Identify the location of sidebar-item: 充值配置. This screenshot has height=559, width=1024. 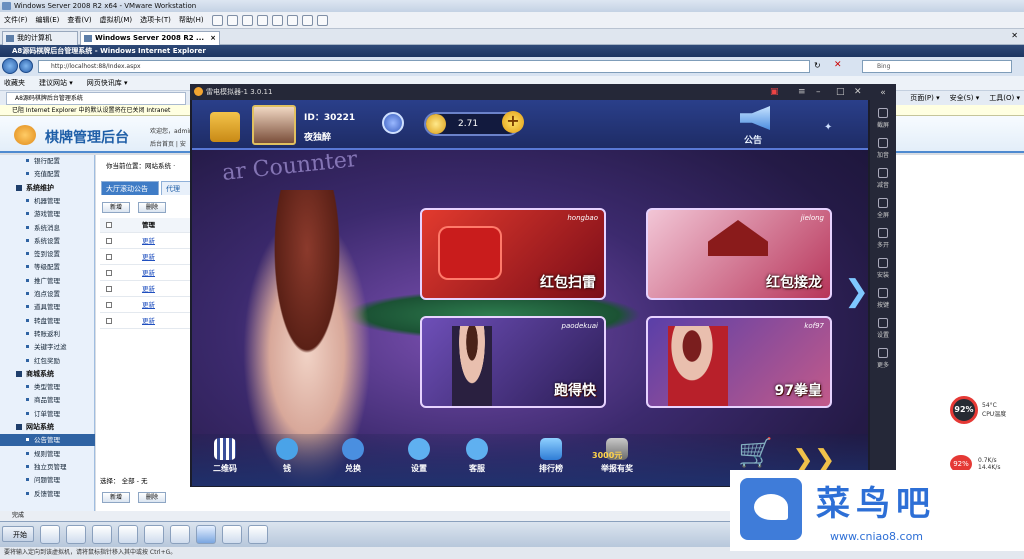
(47, 174).